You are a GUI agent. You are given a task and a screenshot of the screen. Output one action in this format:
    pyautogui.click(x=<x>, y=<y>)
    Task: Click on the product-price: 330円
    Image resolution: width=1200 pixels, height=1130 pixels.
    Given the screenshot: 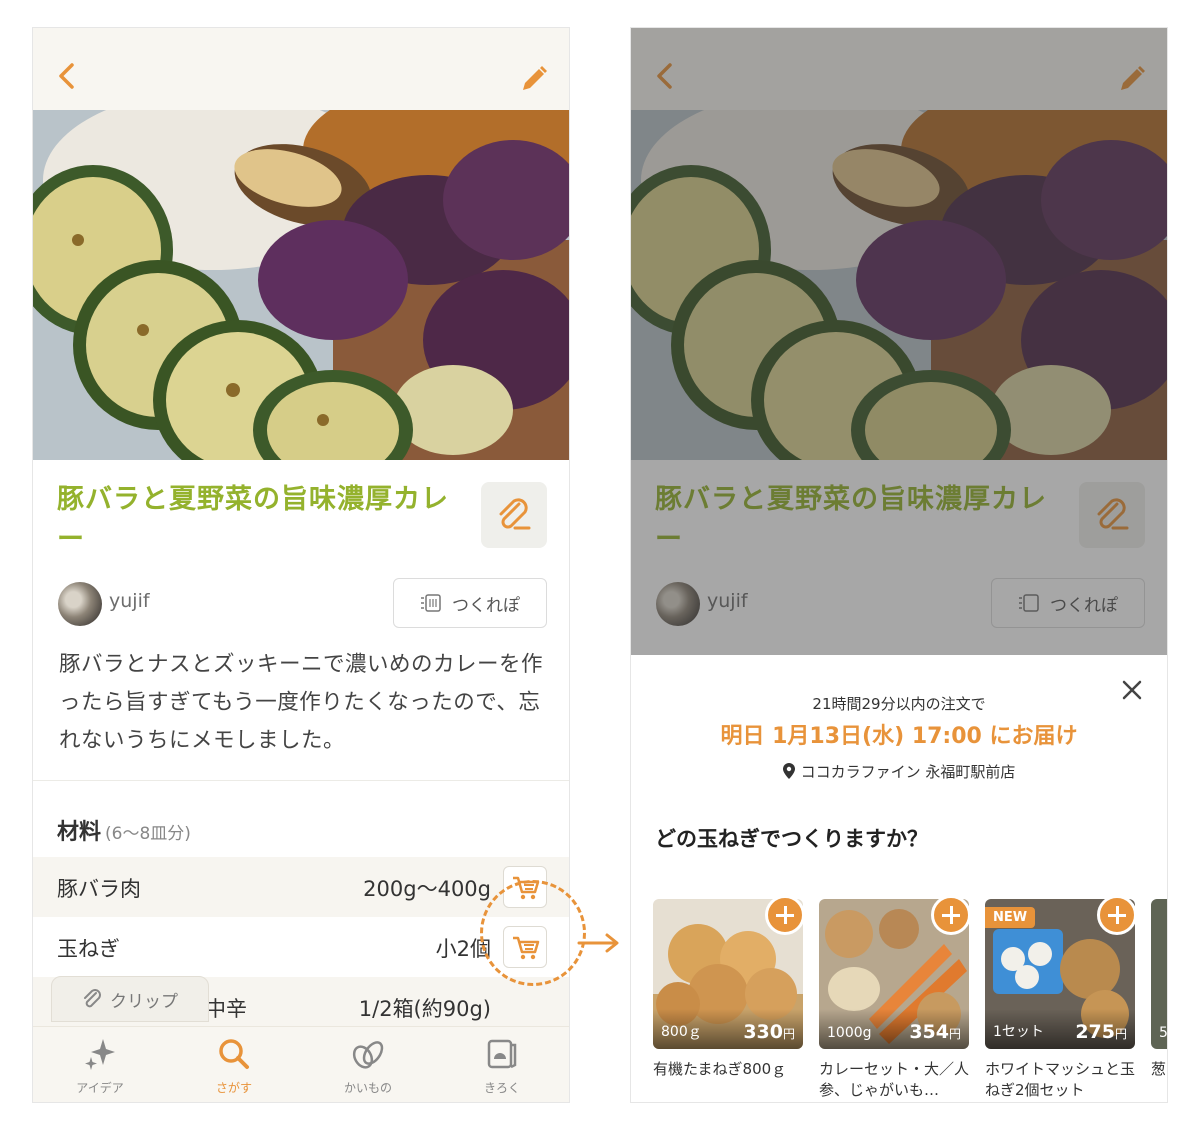 What is the action you would take?
    pyautogui.click(x=769, y=1032)
    